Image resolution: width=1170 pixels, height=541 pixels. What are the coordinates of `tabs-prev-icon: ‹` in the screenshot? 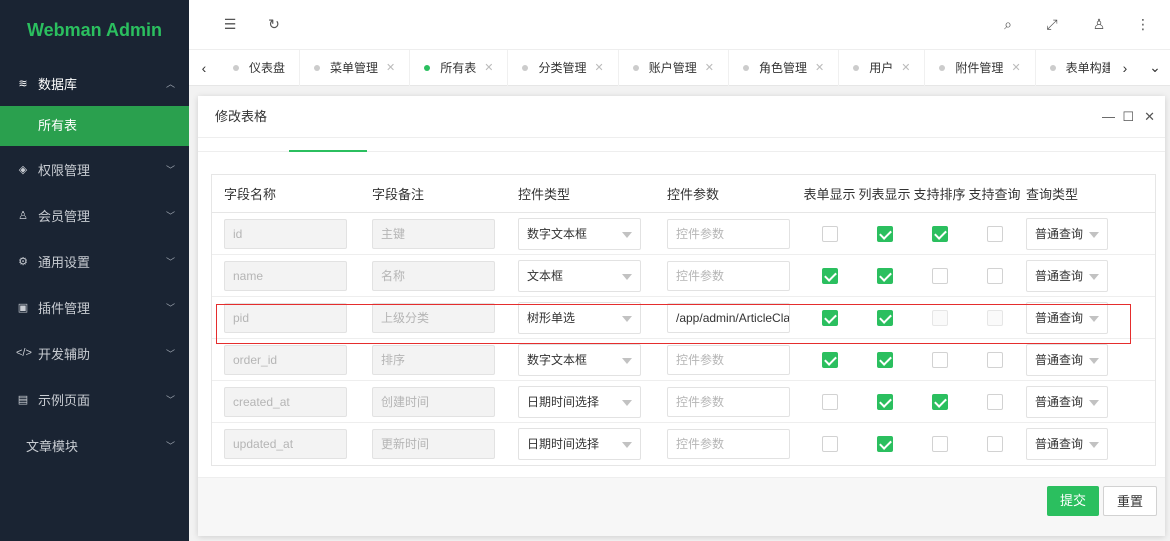 It's located at (204, 68).